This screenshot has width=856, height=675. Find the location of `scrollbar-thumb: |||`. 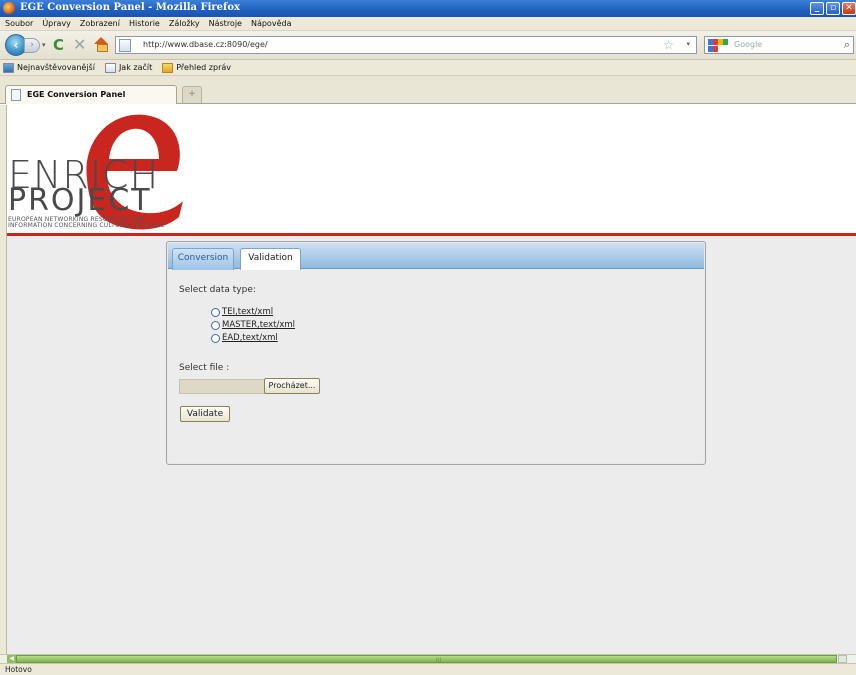

scrollbar-thumb: ||| is located at coordinates (426, 659).